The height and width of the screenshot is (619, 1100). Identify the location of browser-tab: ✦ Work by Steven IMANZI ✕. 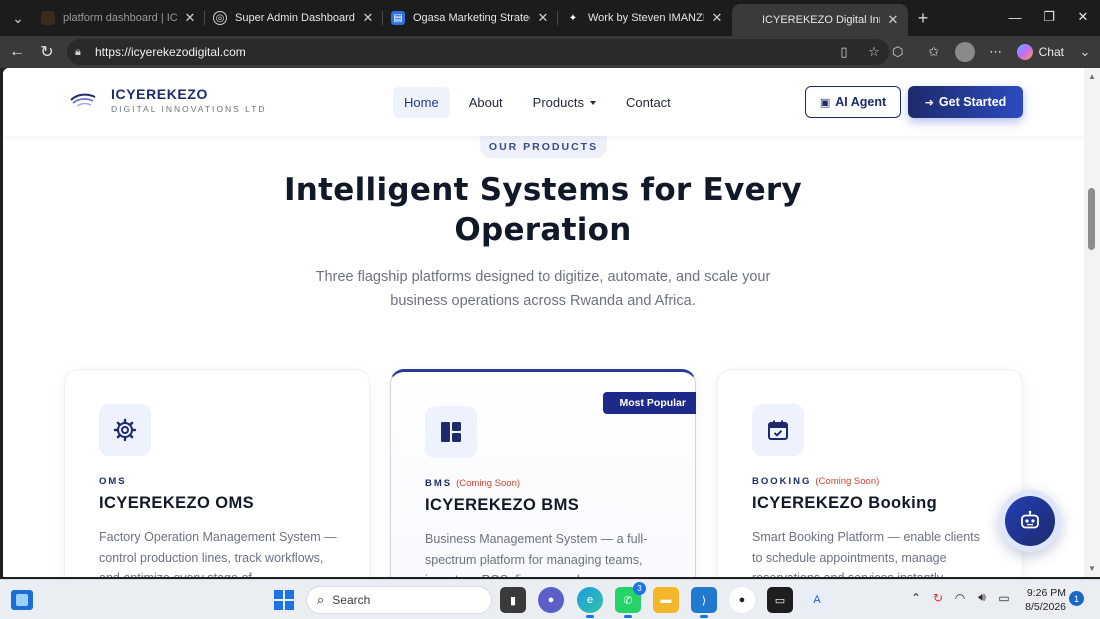
(645, 18).